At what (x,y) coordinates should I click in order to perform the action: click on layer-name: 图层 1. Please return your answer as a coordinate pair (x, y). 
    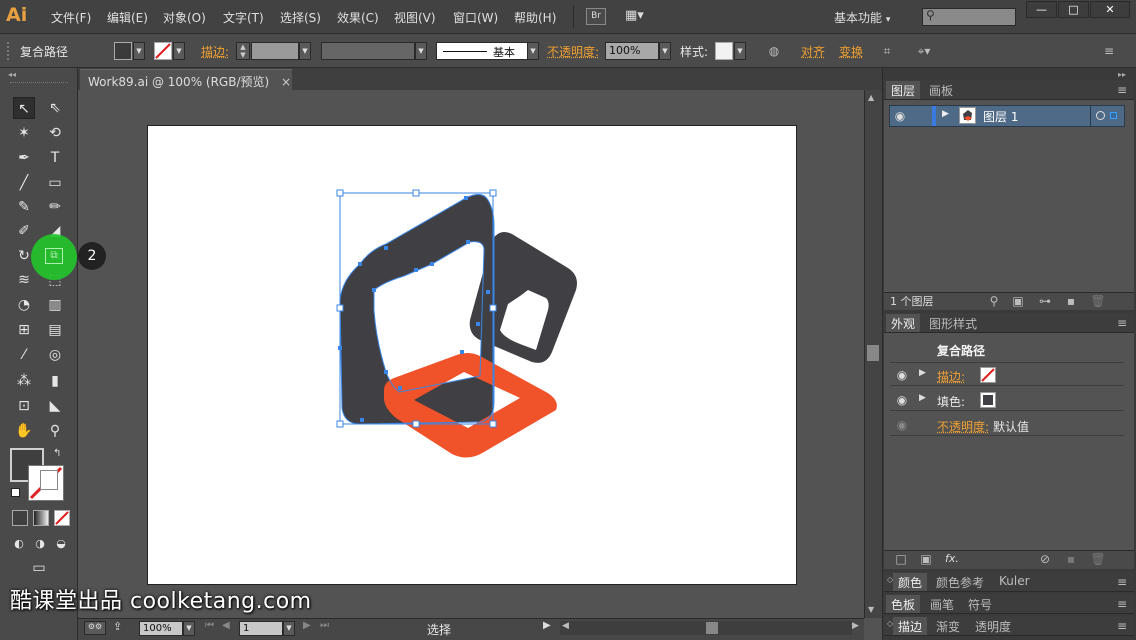
    Looking at the image, I should click on (1000, 116).